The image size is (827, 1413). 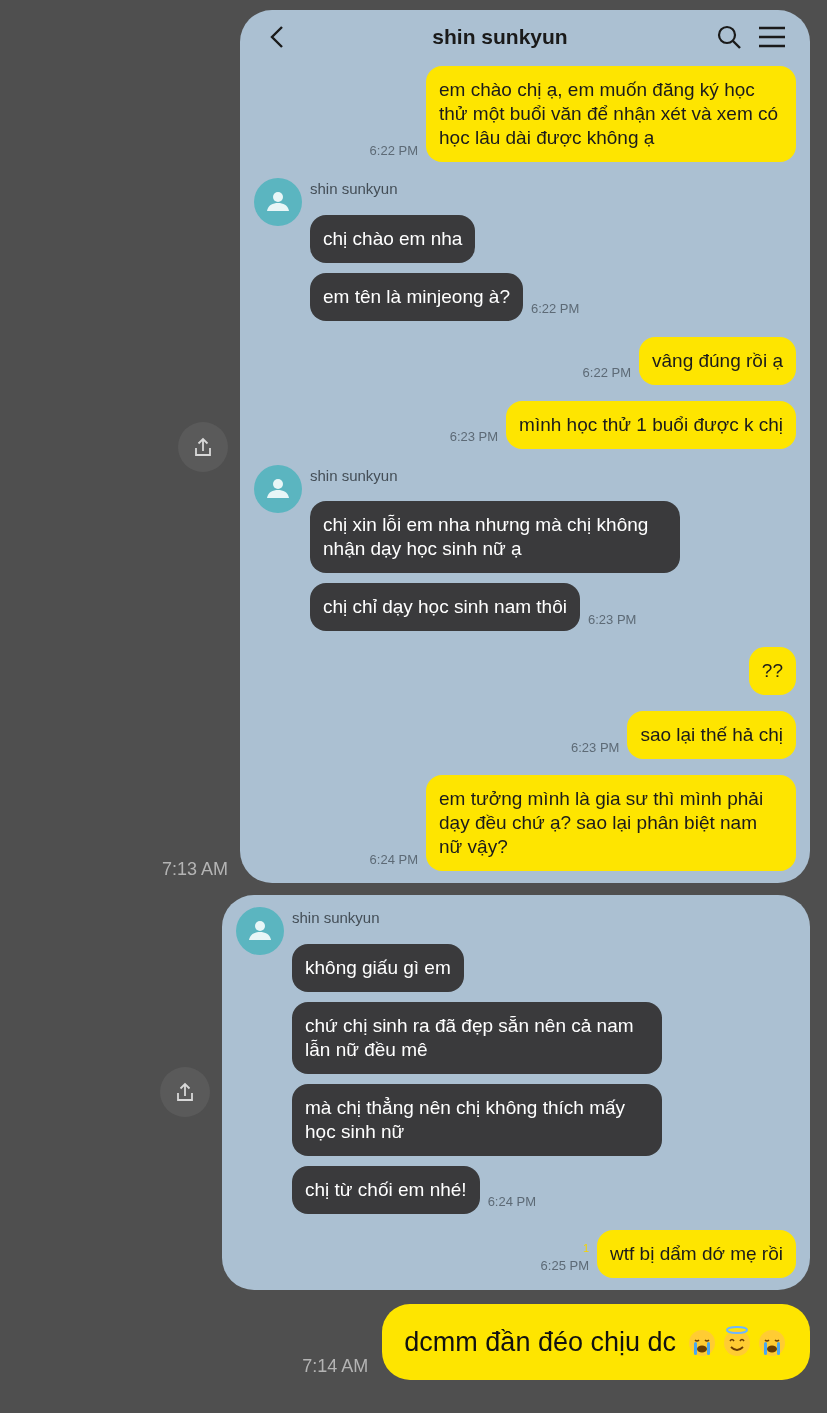 What do you see at coordinates (416, 296) in the screenshot?
I see `message-bubble: em tên là minjeong à?` at bounding box center [416, 296].